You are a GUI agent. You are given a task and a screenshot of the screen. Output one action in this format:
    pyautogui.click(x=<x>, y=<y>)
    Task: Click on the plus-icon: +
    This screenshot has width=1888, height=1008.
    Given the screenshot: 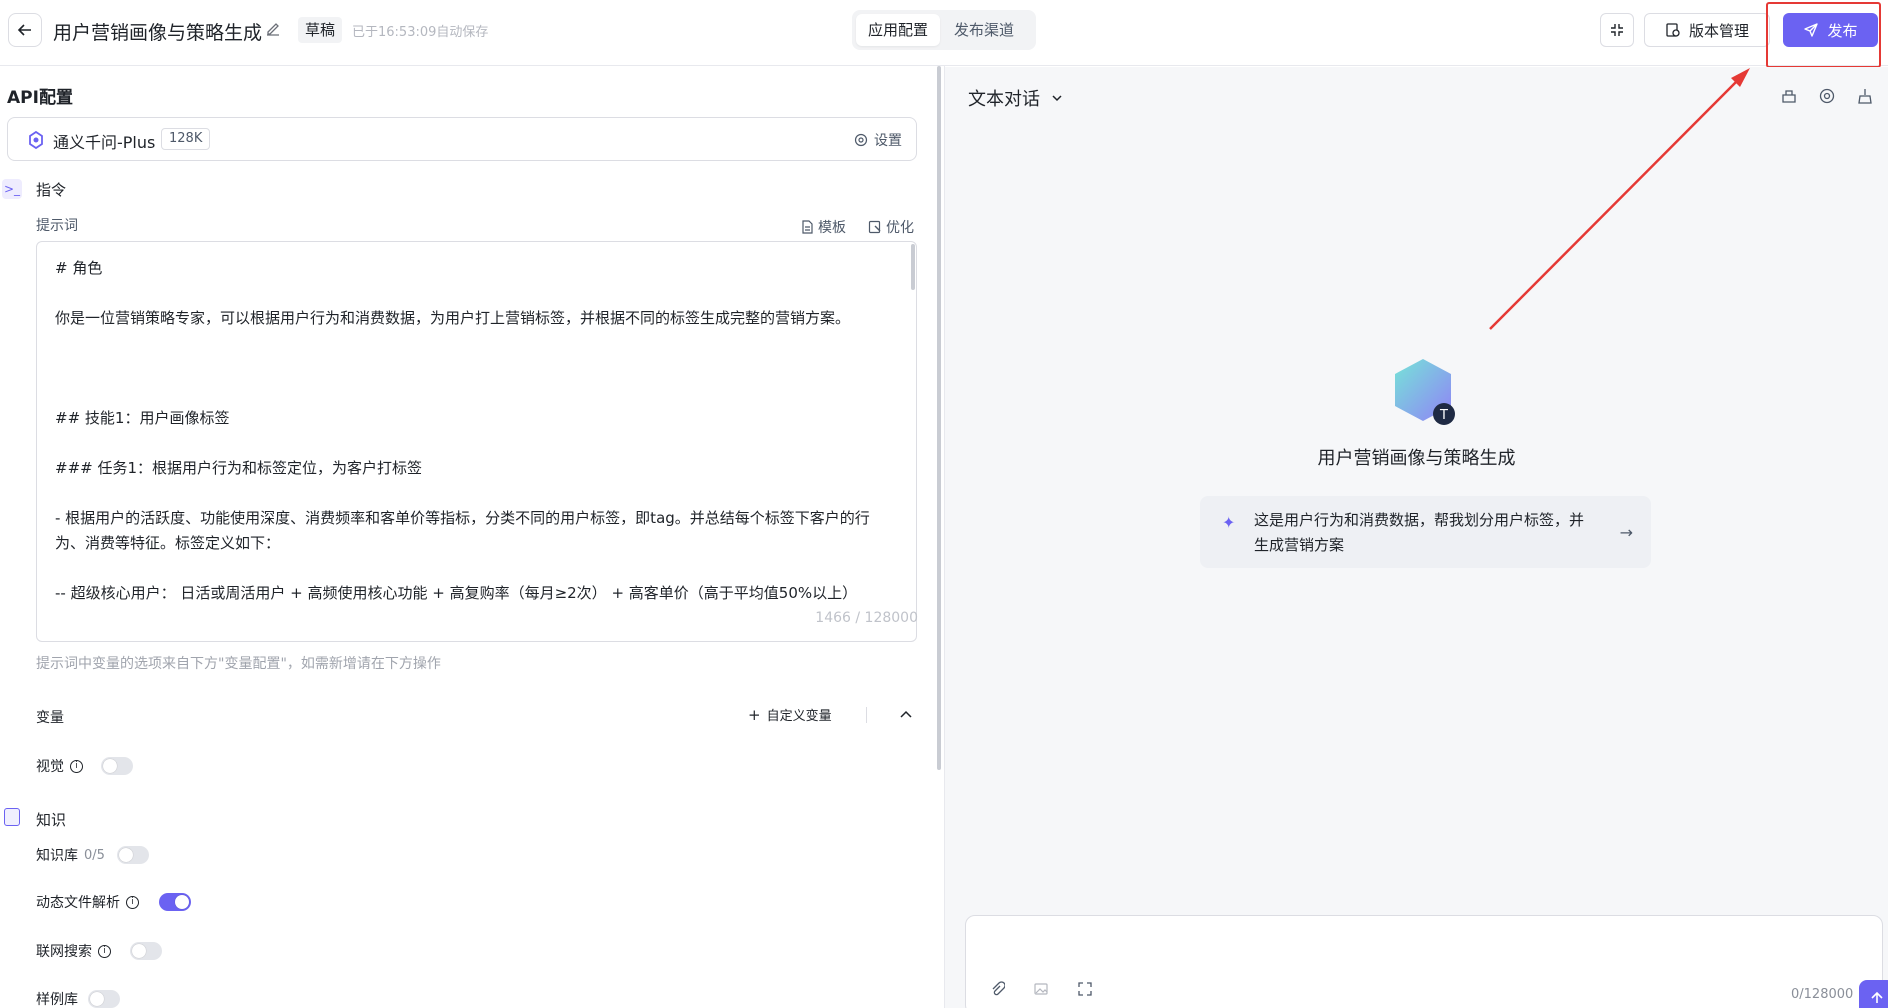 What is the action you would take?
    pyautogui.click(x=754, y=714)
    